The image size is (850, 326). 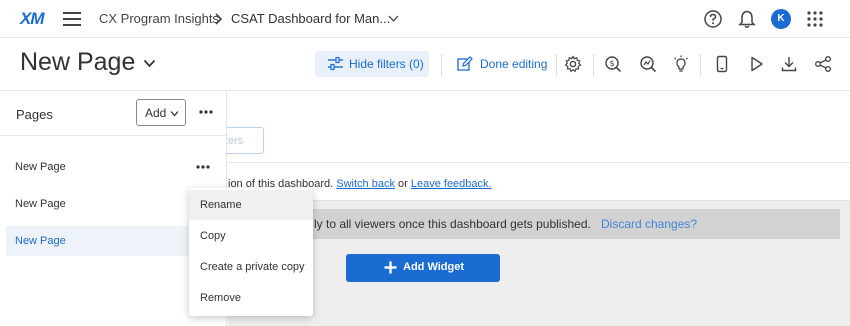 What do you see at coordinates (390, 267) in the screenshot?
I see `plus-icon` at bounding box center [390, 267].